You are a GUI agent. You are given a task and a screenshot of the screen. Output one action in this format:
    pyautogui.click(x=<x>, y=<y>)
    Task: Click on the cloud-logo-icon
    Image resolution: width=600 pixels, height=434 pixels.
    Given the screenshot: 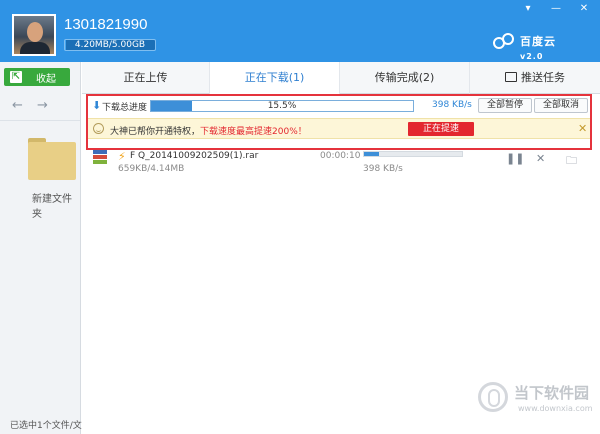 What is the action you would take?
    pyautogui.click(x=503, y=41)
    